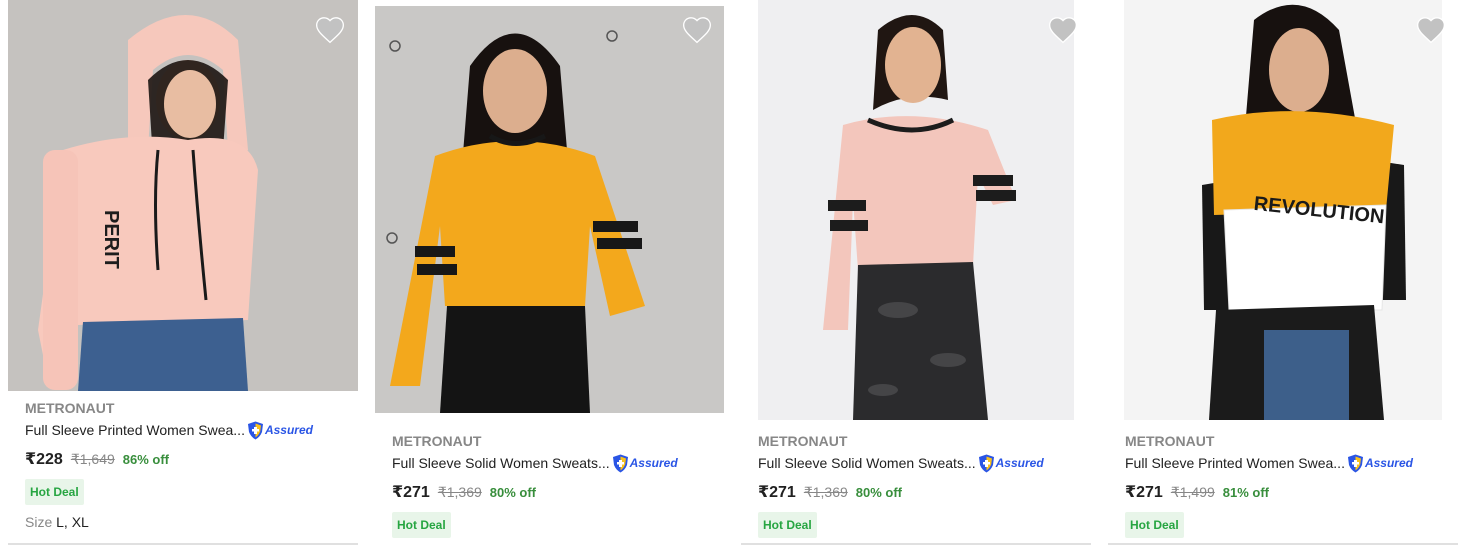  What do you see at coordinates (111, 239) in the screenshot?
I see `svg-text: PERIT` at bounding box center [111, 239].